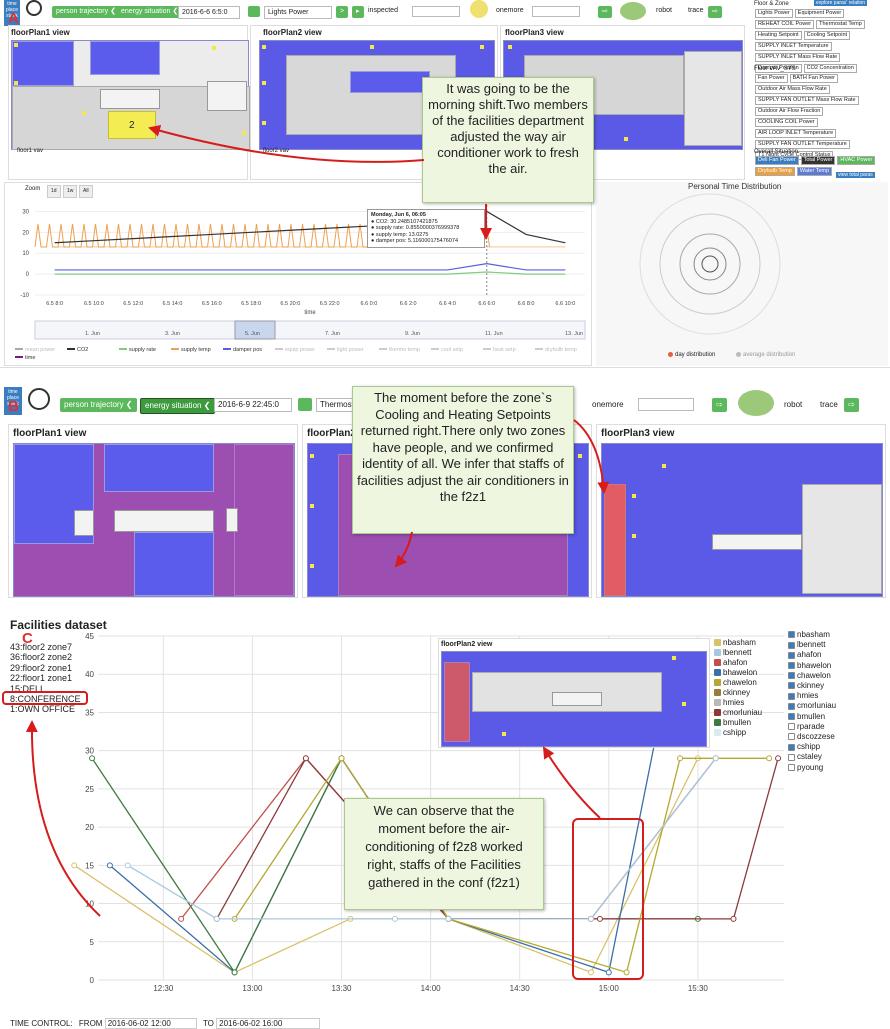  I want to click on panel-letter-b: B, so click(13, 406).